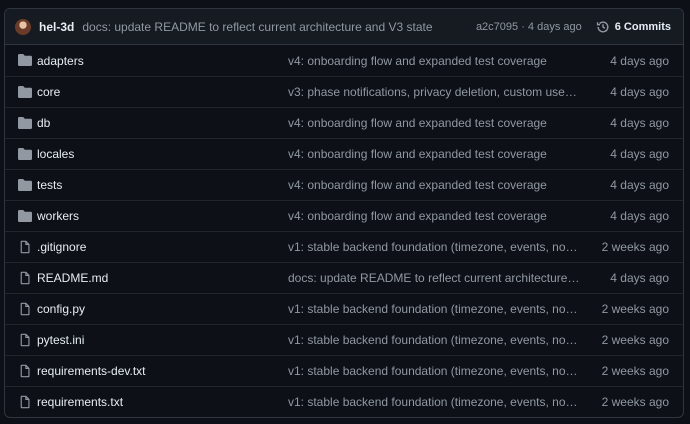 The width and height of the screenshot is (690, 424). Describe the element at coordinates (43, 123) in the screenshot. I see `row-name-link: db` at that location.